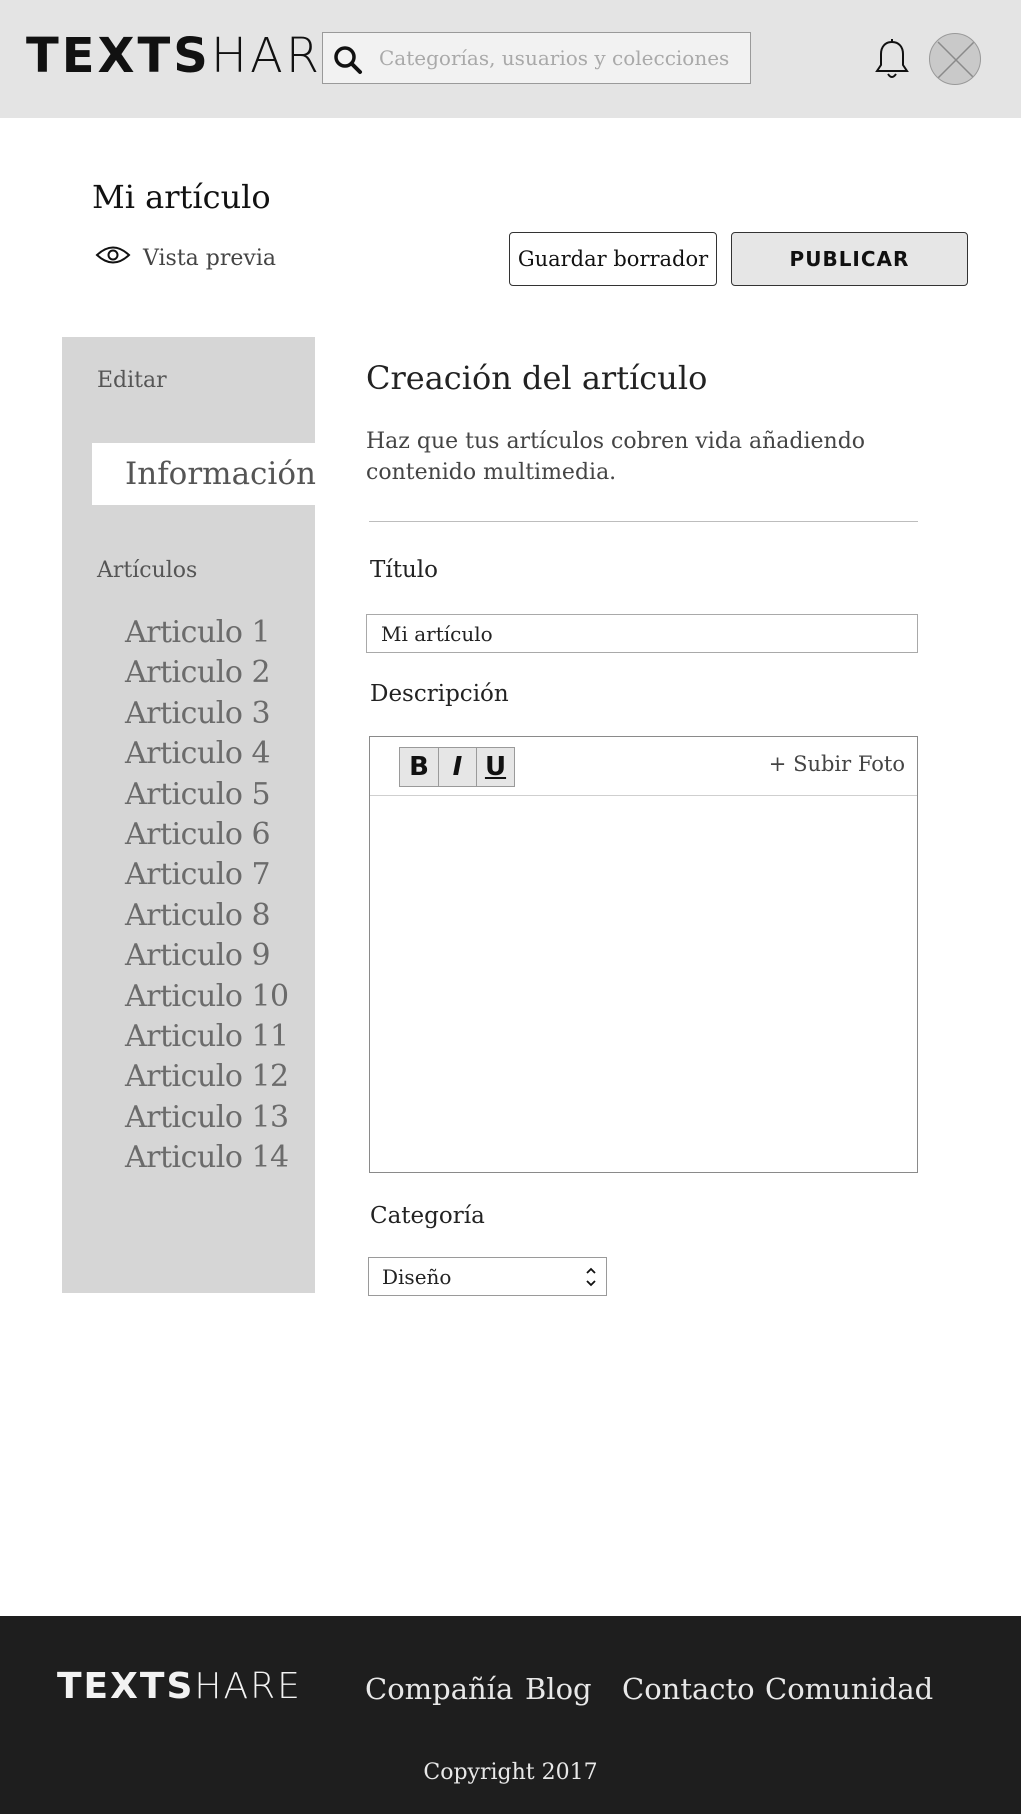  Describe the element at coordinates (643, 984) in the screenshot. I see `editor-text-area` at that location.